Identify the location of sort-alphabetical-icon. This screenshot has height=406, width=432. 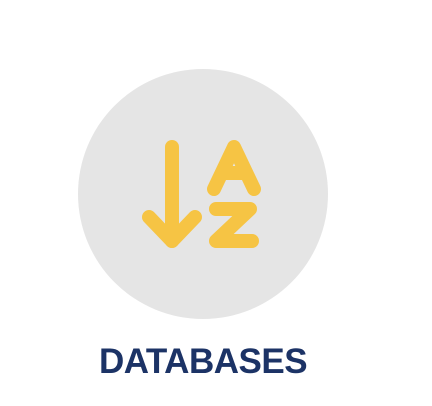
(201, 194).